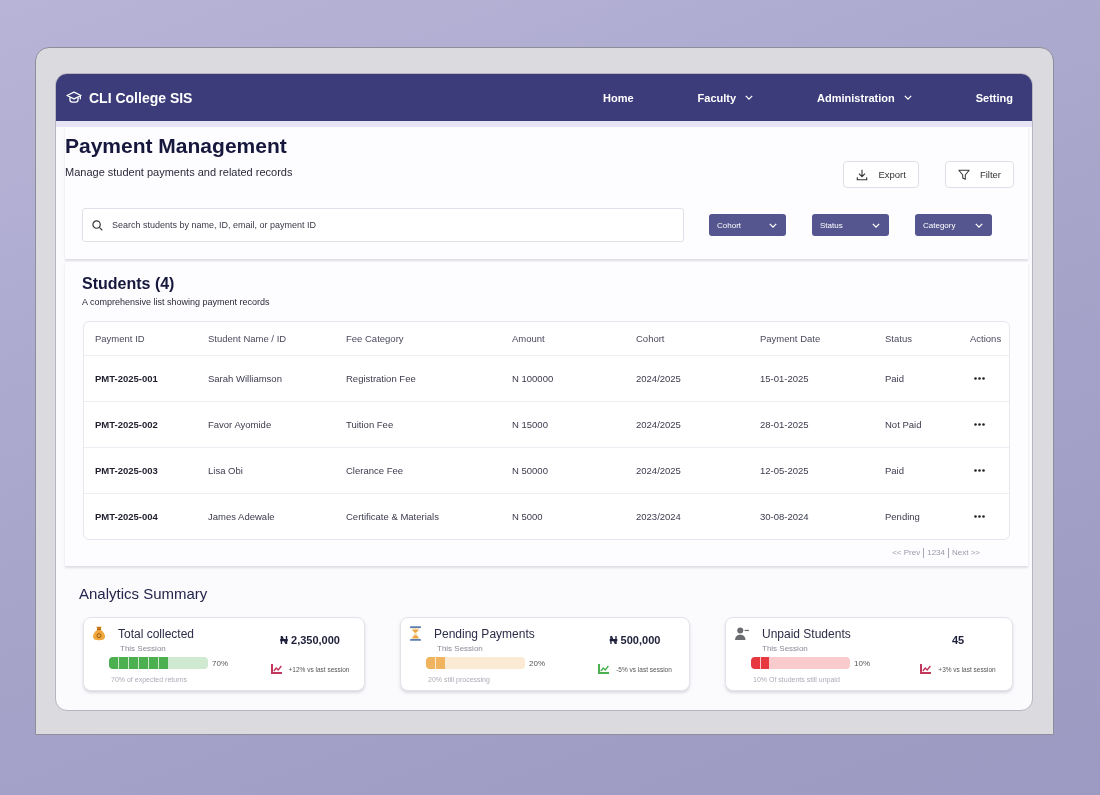 The width and height of the screenshot is (1100, 795). I want to click on export-button: Export, so click(881, 174).